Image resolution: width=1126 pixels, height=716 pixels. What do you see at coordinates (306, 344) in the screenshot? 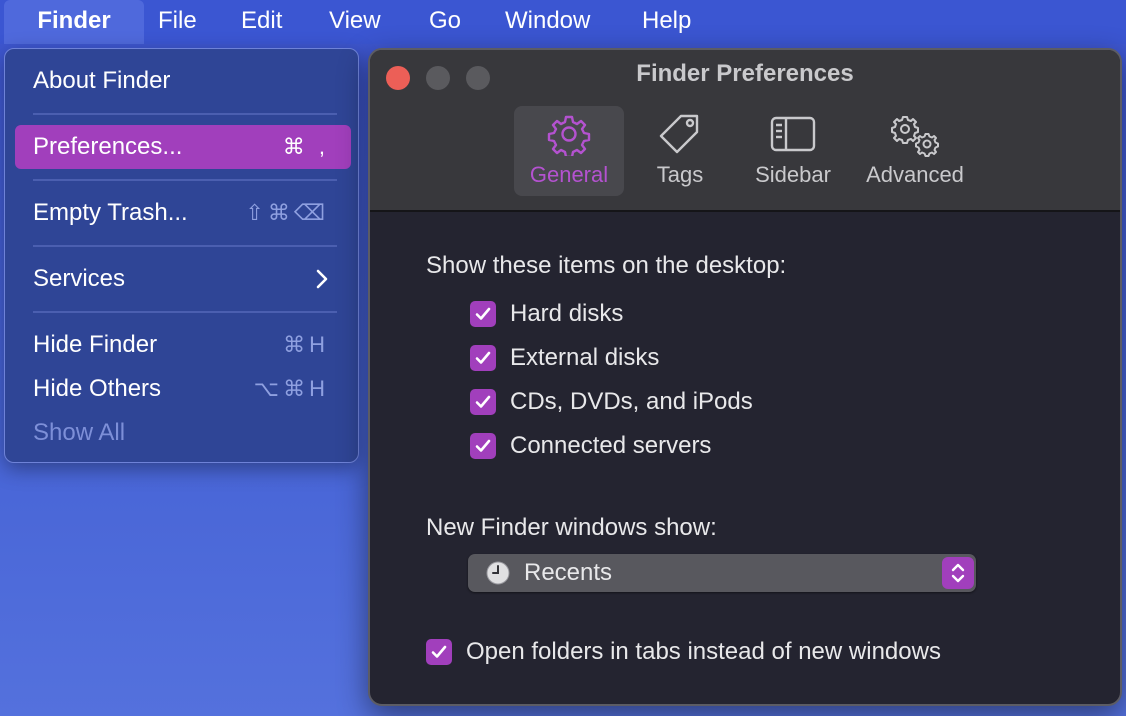
I see `shortcut-label: ⌘H` at bounding box center [306, 344].